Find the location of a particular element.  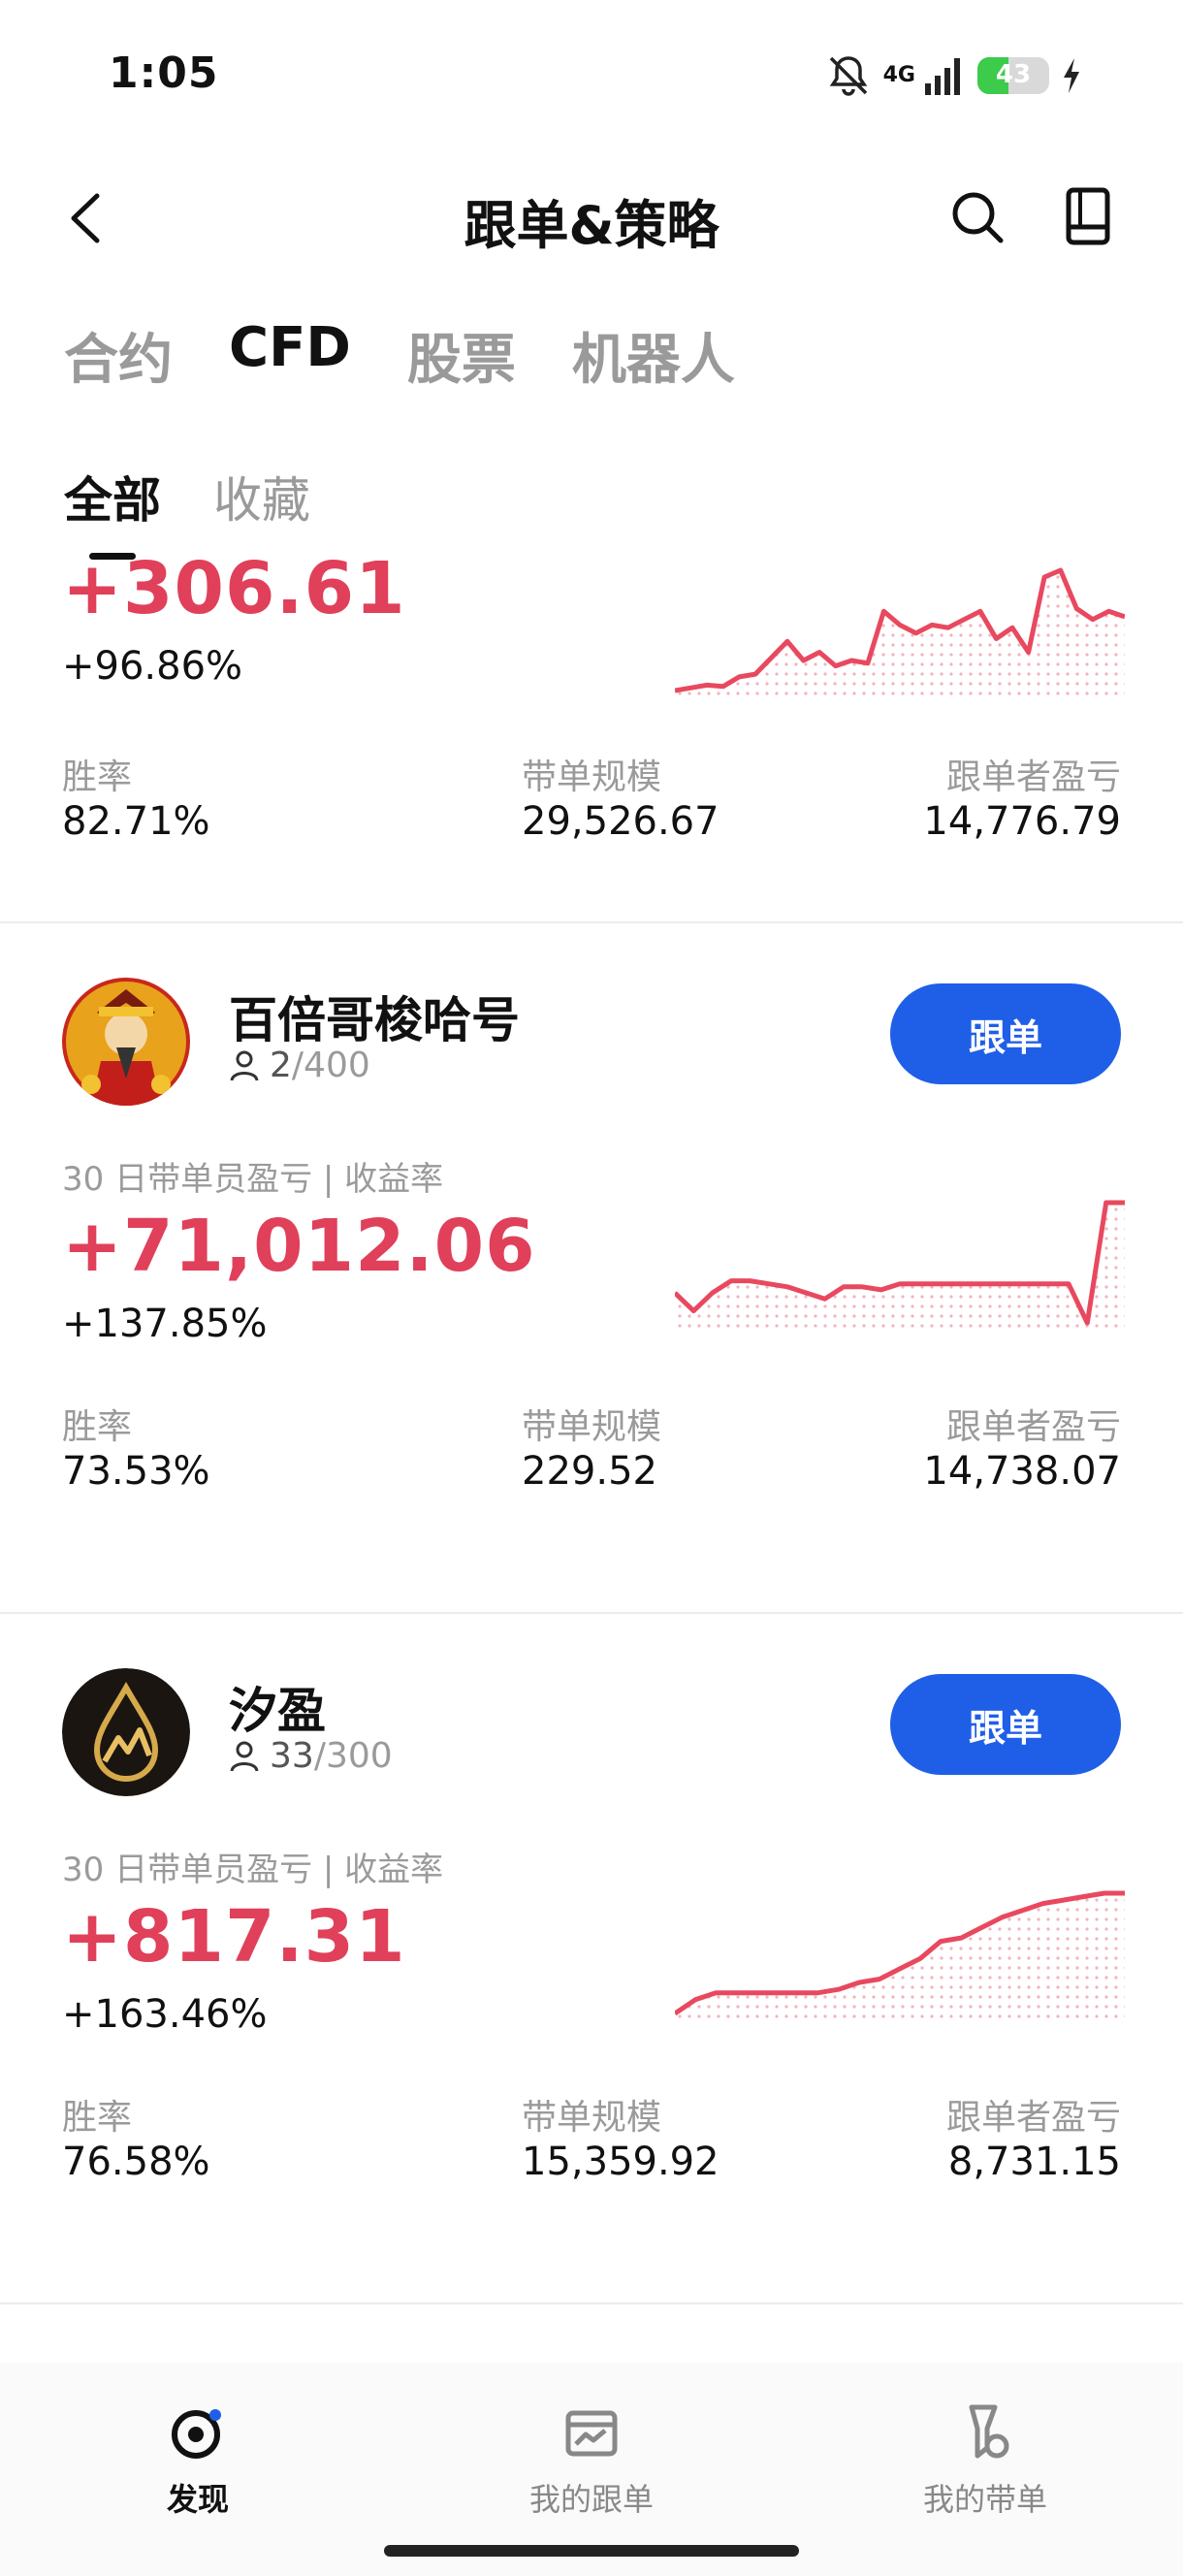

nav-label: 我的跟单 is located at coordinates (591, 2499).